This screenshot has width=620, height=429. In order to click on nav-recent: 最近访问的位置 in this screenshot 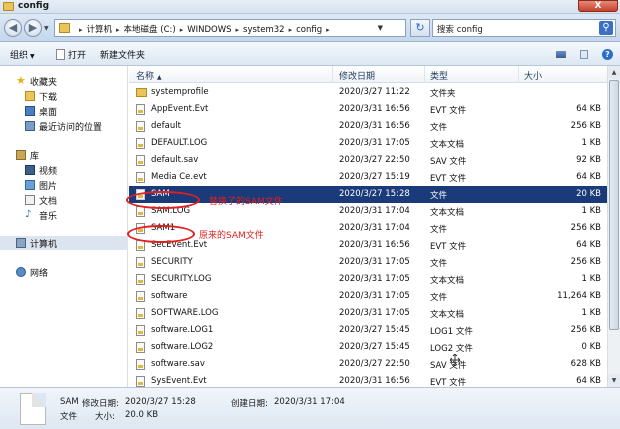, I will do `click(64, 126)`.